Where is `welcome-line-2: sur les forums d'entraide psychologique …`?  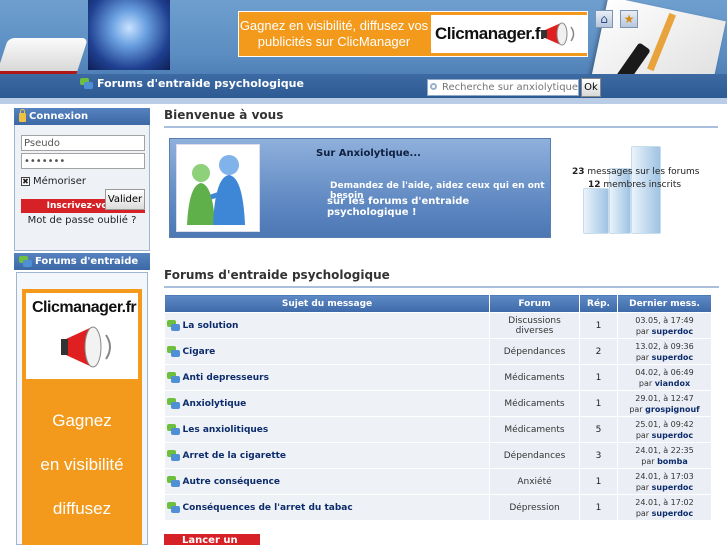 welcome-line-2: sur les forums d'entraide psychologique … is located at coordinates (398, 207).